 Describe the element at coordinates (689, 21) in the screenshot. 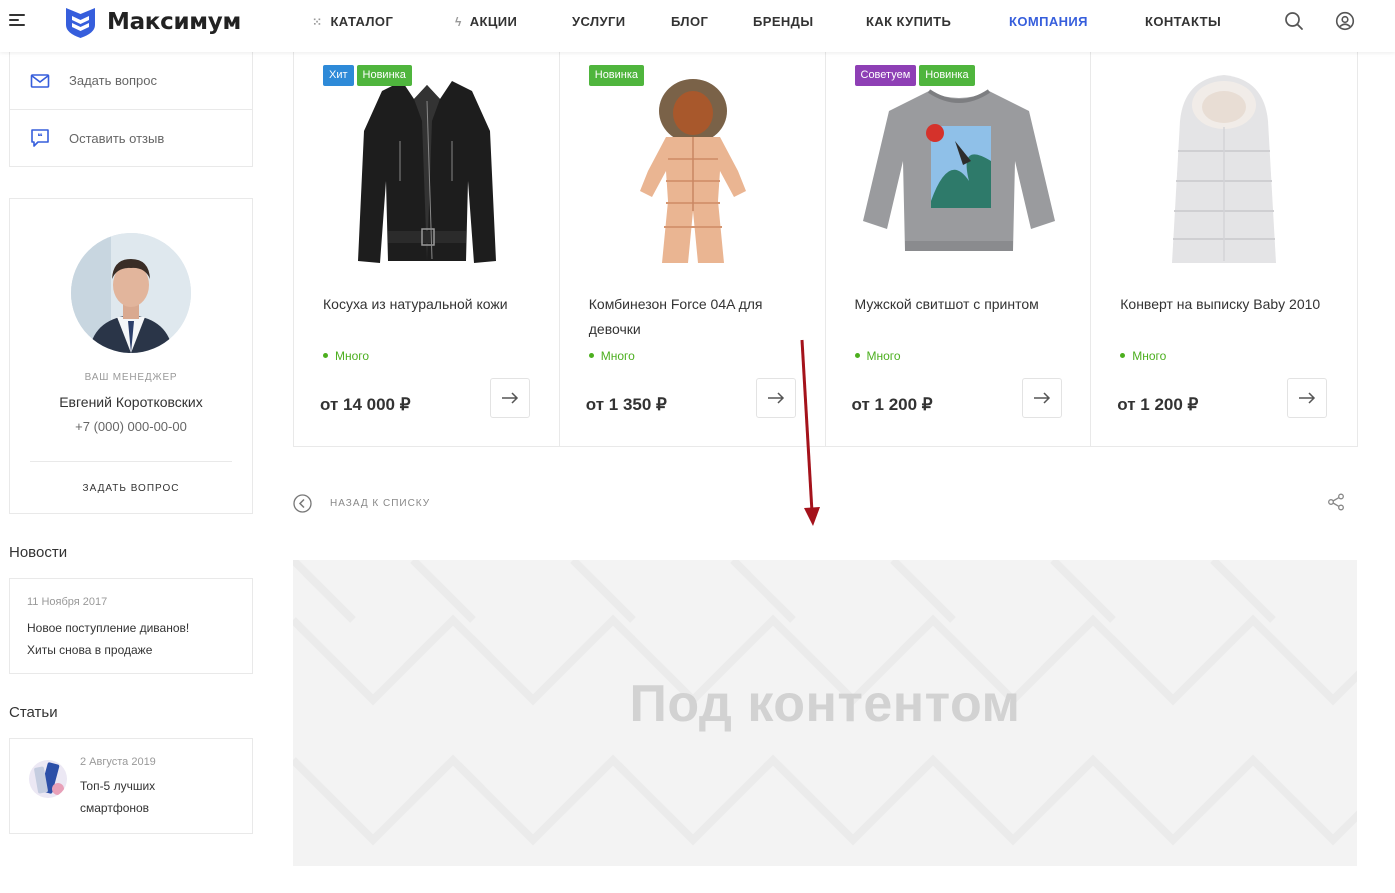

I see `nav-blog: БЛОГ` at that location.